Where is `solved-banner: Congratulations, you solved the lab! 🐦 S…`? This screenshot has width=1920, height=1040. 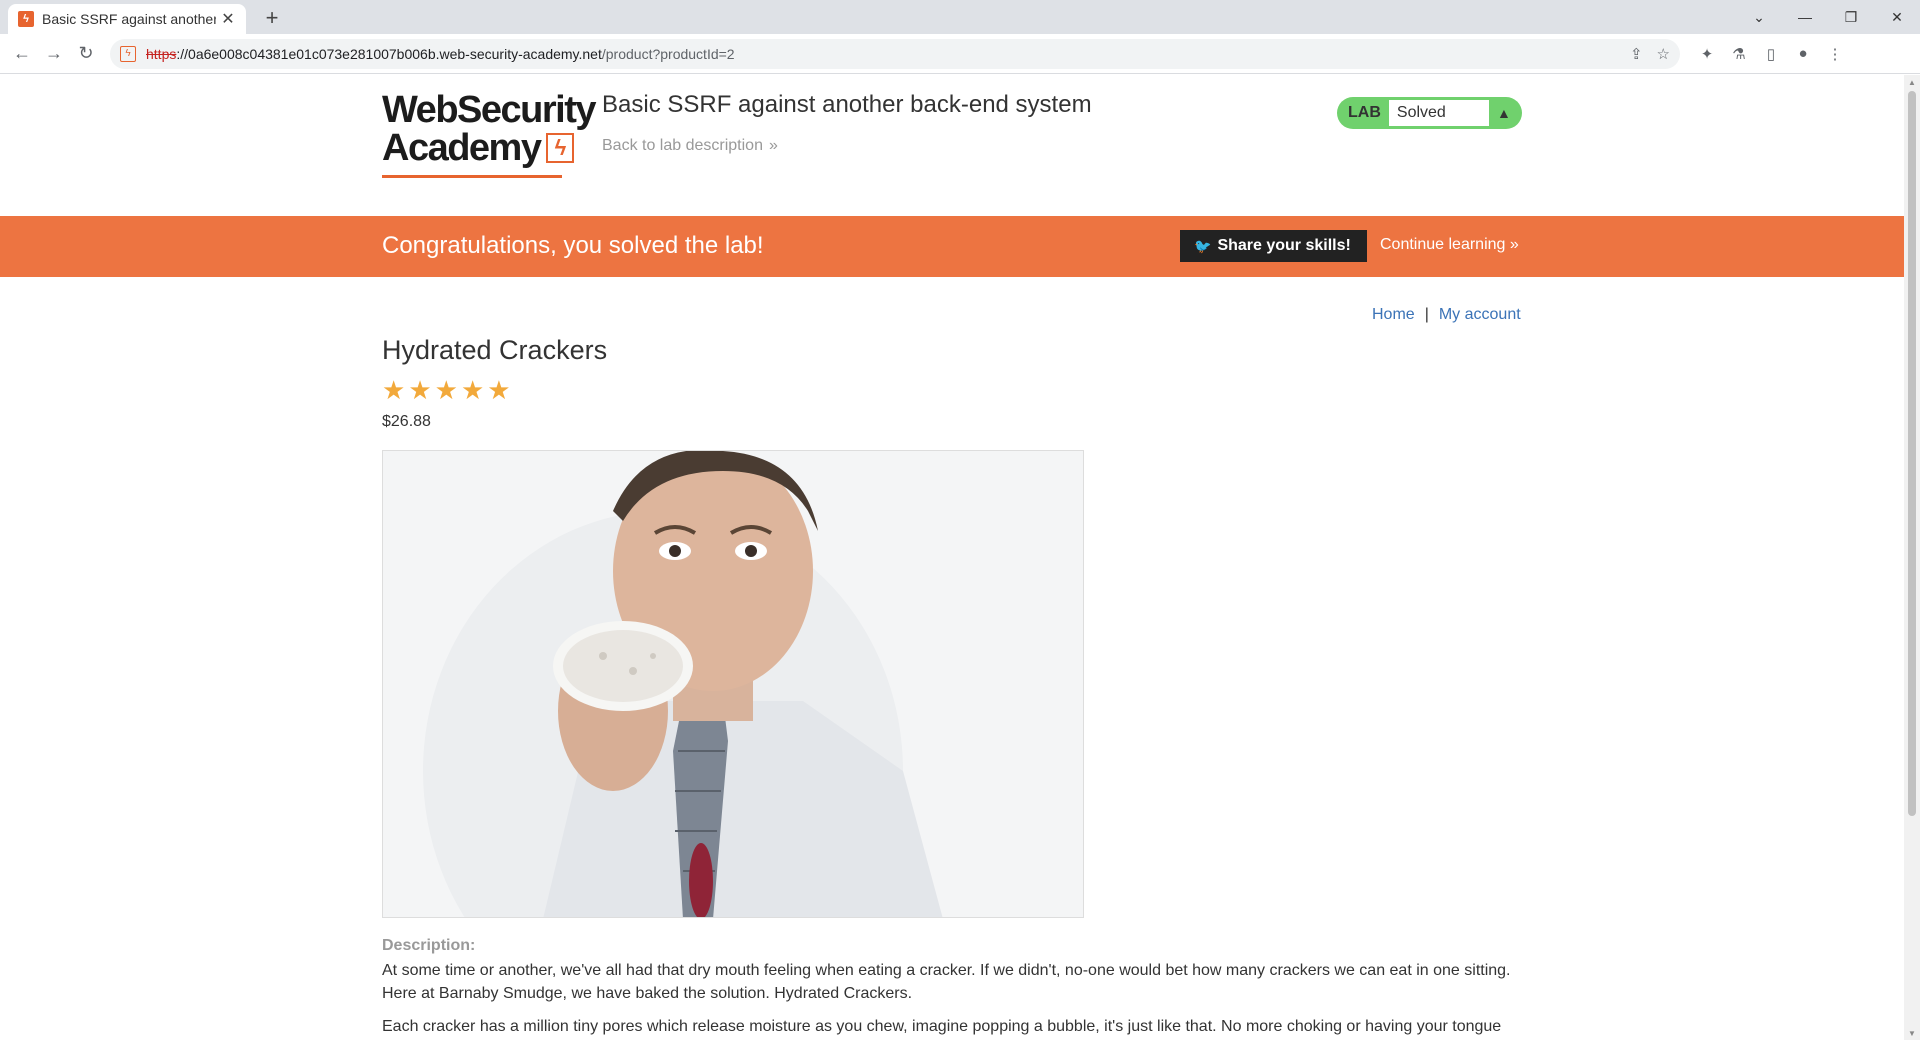 solved-banner: Congratulations, you solved the lab! 🐦 S… is located at coordinates (952, 246).